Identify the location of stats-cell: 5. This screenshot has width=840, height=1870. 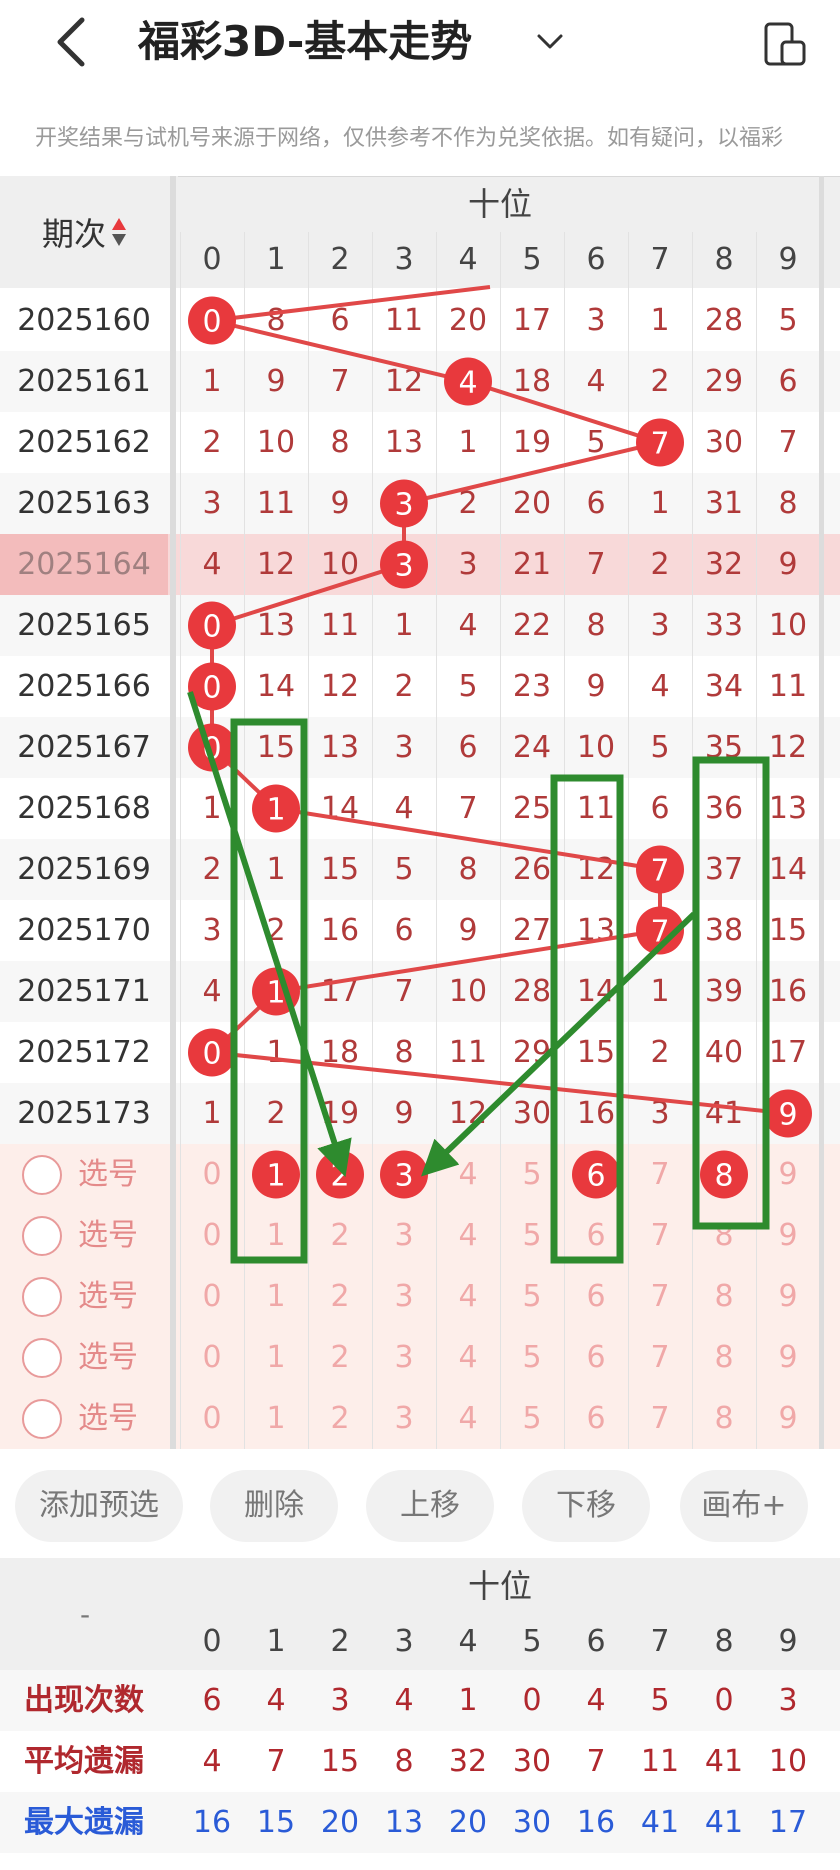
(660, 1700).